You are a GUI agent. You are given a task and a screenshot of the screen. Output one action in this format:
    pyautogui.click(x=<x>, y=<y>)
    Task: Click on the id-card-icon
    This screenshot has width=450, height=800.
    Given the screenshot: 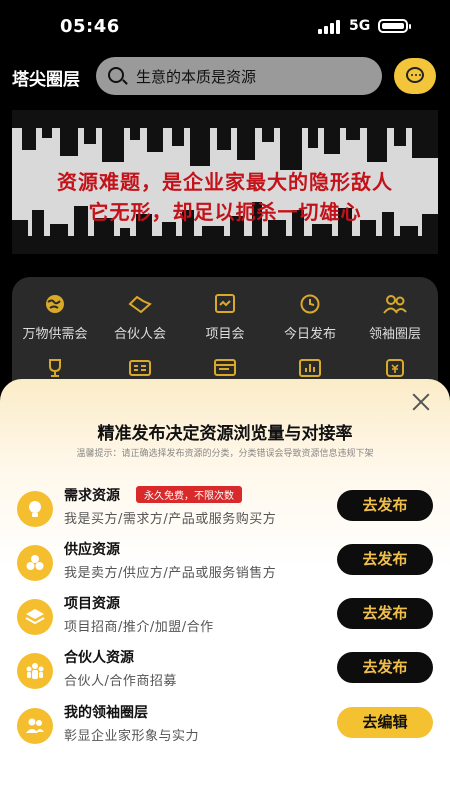 What is the action you would take?
    pyautogui.click(x=140, y=368)
    